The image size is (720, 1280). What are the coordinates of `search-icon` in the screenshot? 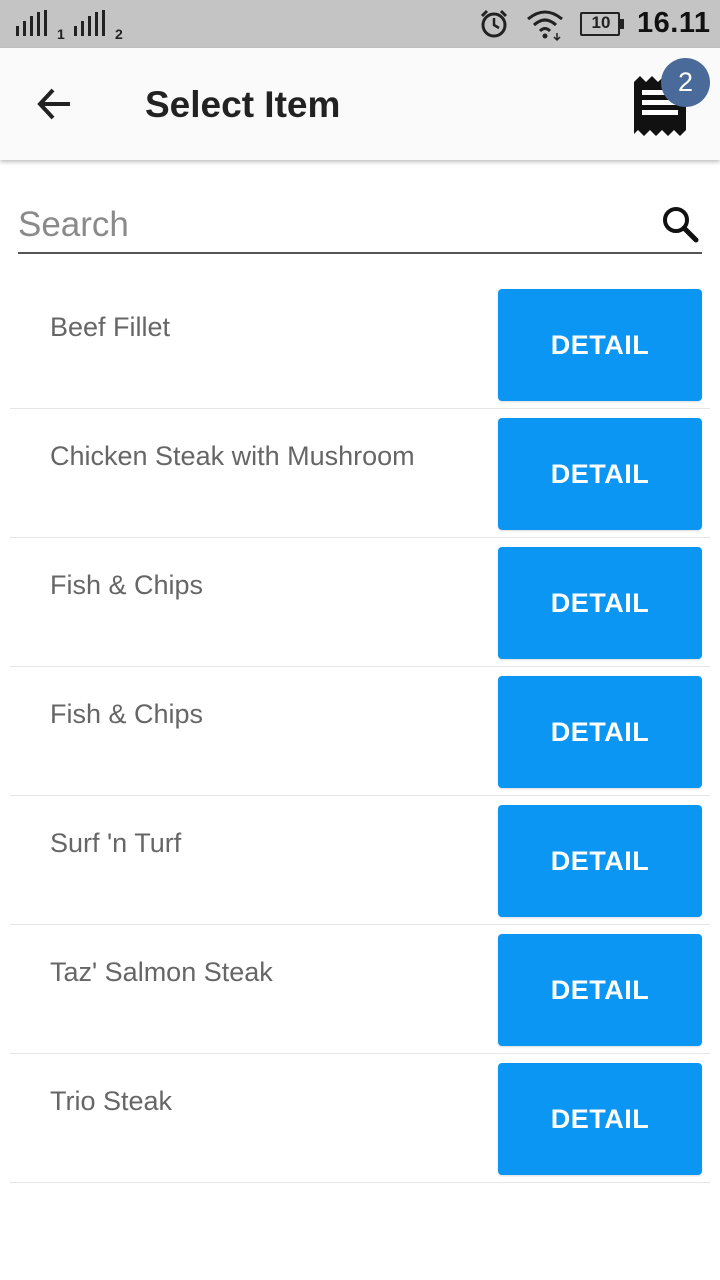 It's located at (680, 224).